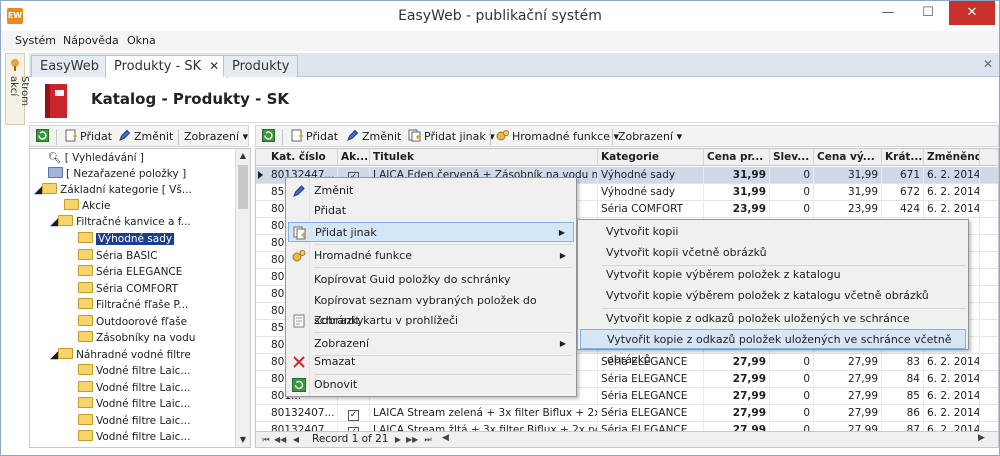 Image resolution: width=1000 pixels, height=456 pixels. What do you see at coordinates (484, 157) in the screenshot?
I see `column-header: Titulek` at bounding box center [484, 157].